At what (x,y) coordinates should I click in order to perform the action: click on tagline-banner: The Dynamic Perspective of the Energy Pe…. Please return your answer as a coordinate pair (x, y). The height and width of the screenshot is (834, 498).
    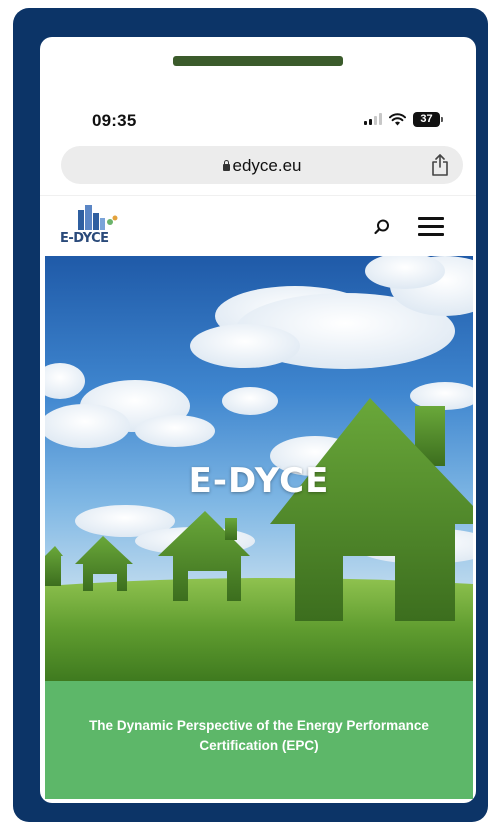
    Looking at the image, I should click on (259, 740).